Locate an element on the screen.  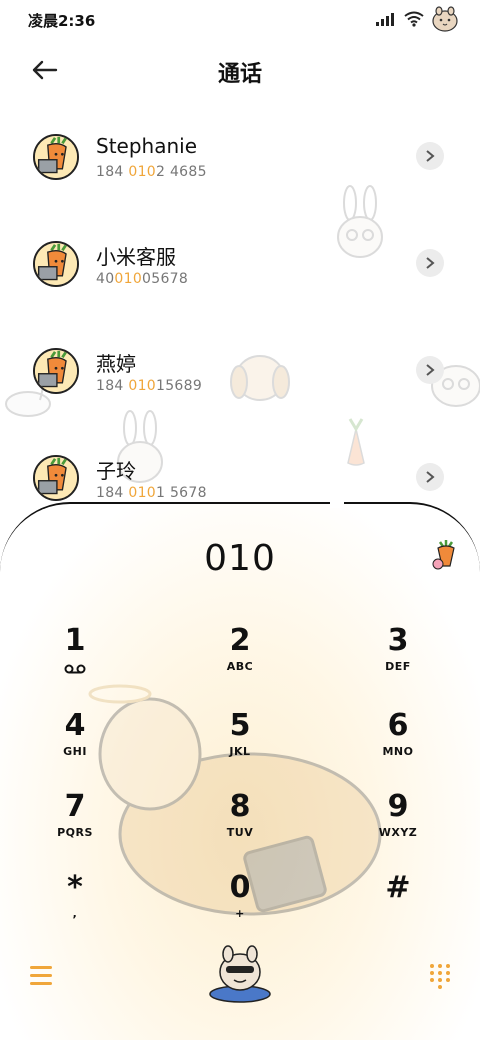
signal-icon is located at coordinates (386, 19).